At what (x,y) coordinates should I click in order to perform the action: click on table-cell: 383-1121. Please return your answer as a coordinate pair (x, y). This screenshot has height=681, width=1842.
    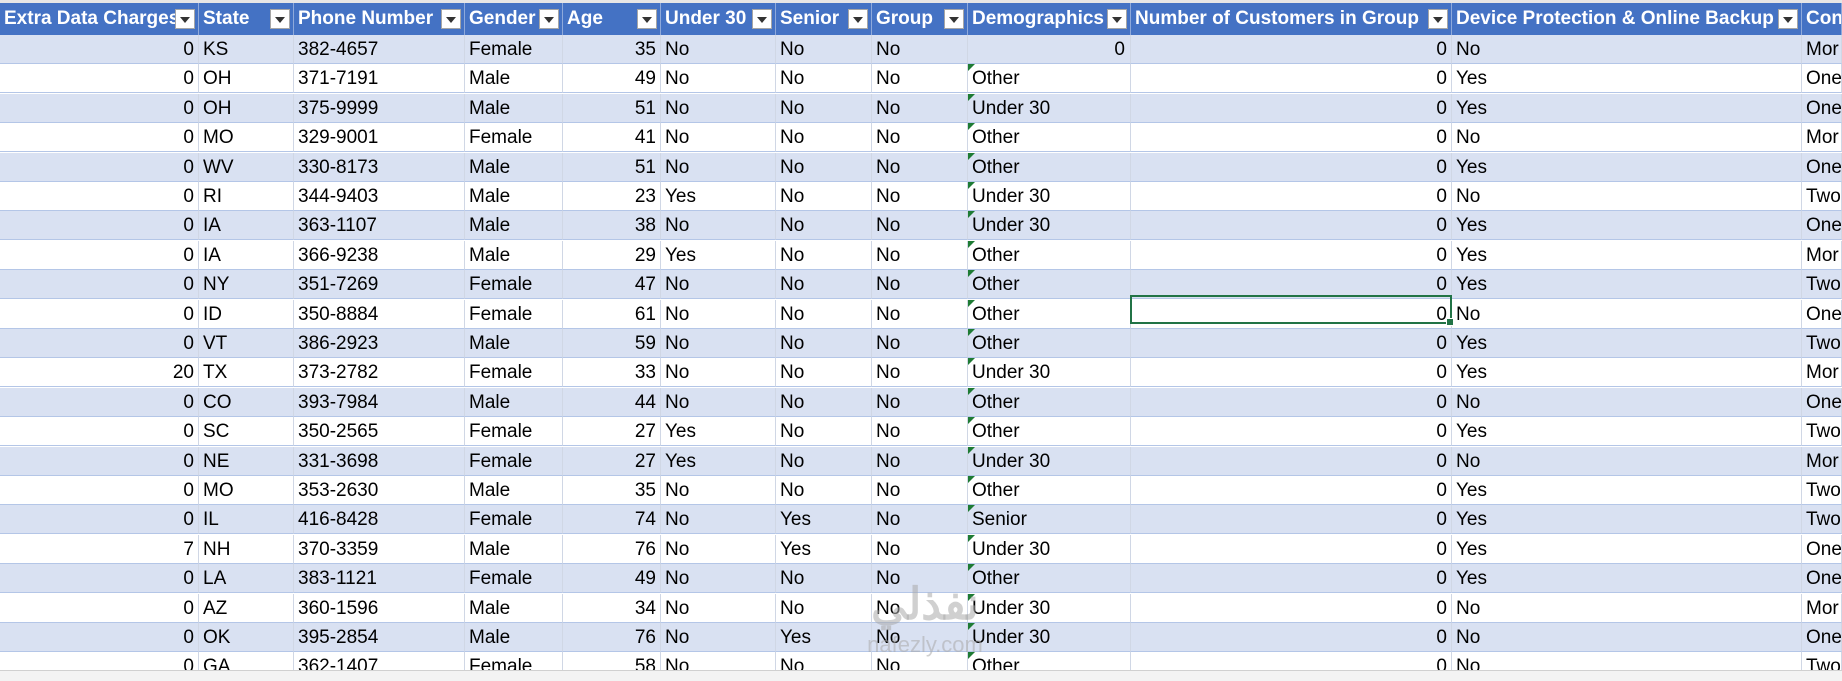
    Looking at the image, I should click on (379, 579).